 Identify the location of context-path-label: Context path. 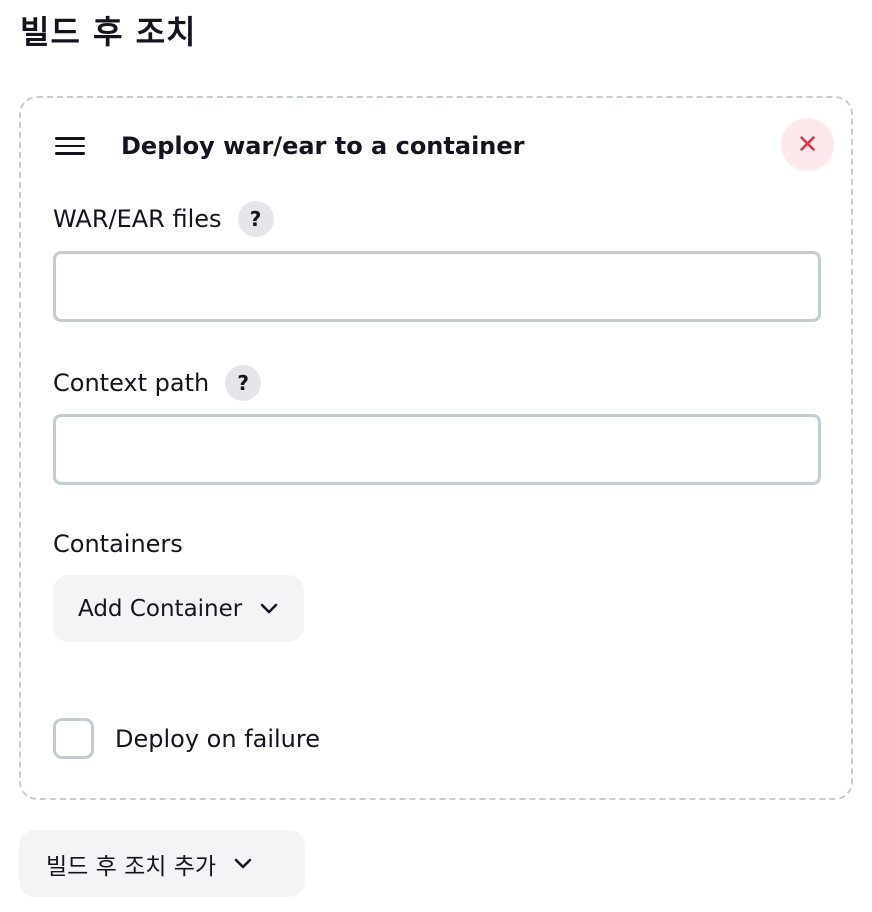
(131, 383).